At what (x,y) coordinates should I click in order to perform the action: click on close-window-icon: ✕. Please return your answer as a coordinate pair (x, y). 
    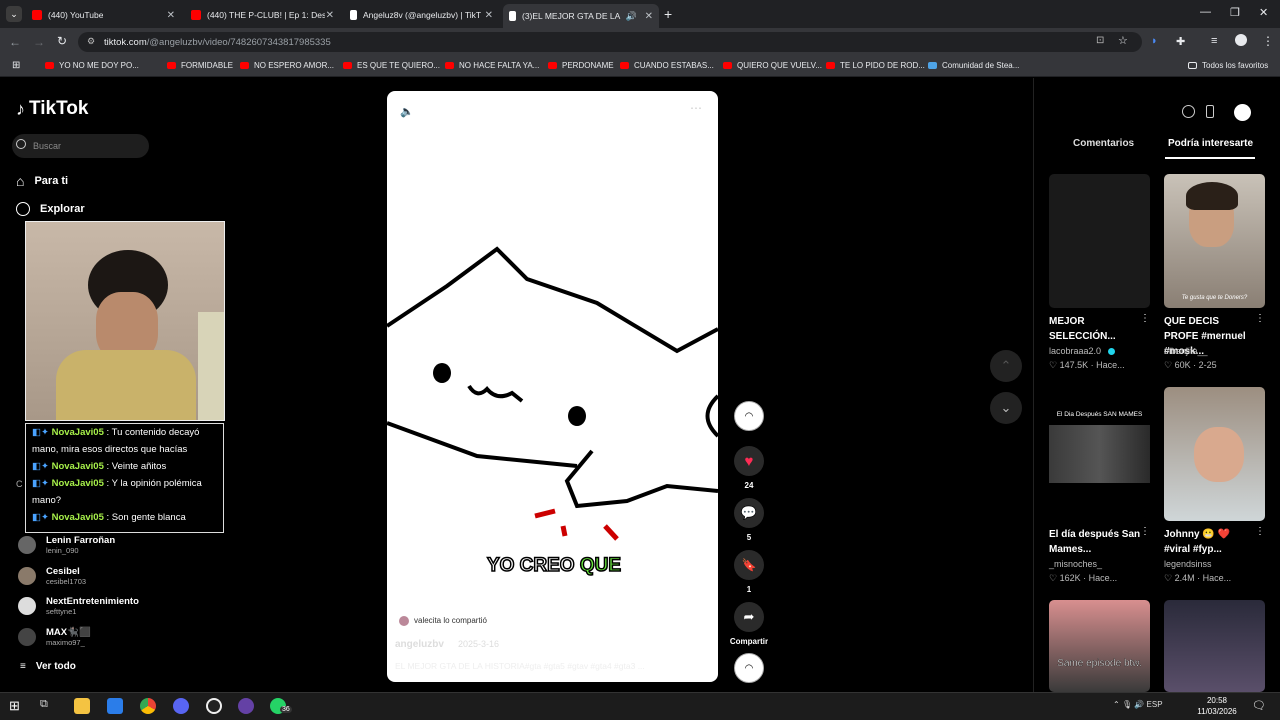
    Looking at the image, I should click on (1263, 12).